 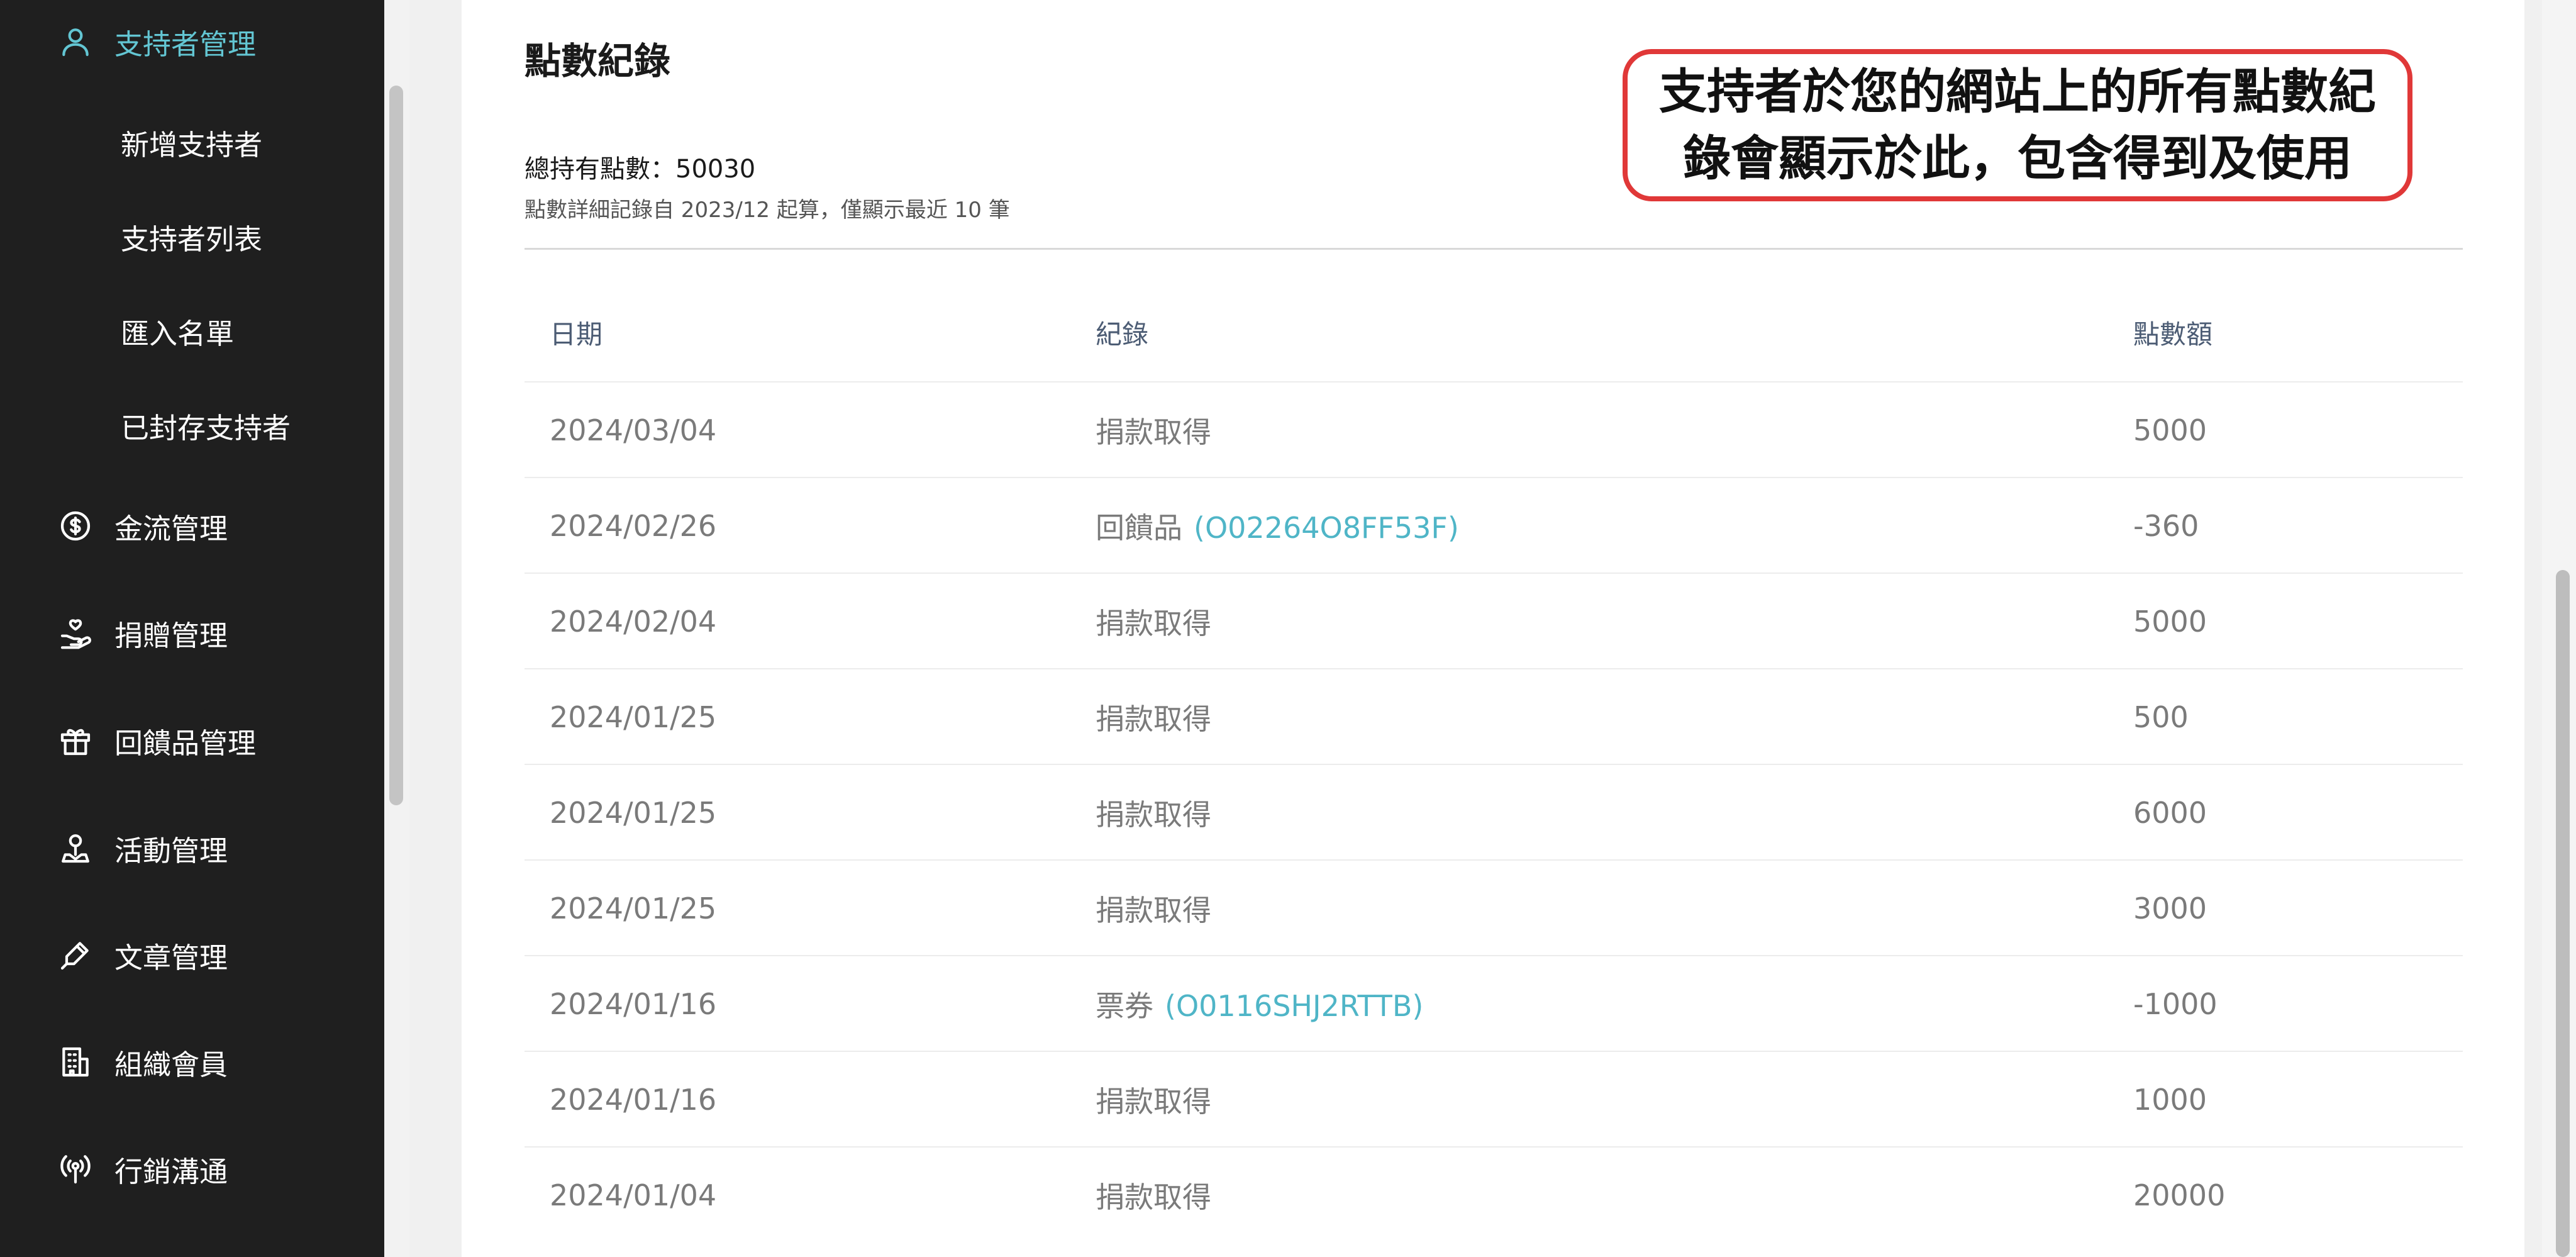 I want to click on sidebar-item-label: 文章管理, so click(x=171, y=958).